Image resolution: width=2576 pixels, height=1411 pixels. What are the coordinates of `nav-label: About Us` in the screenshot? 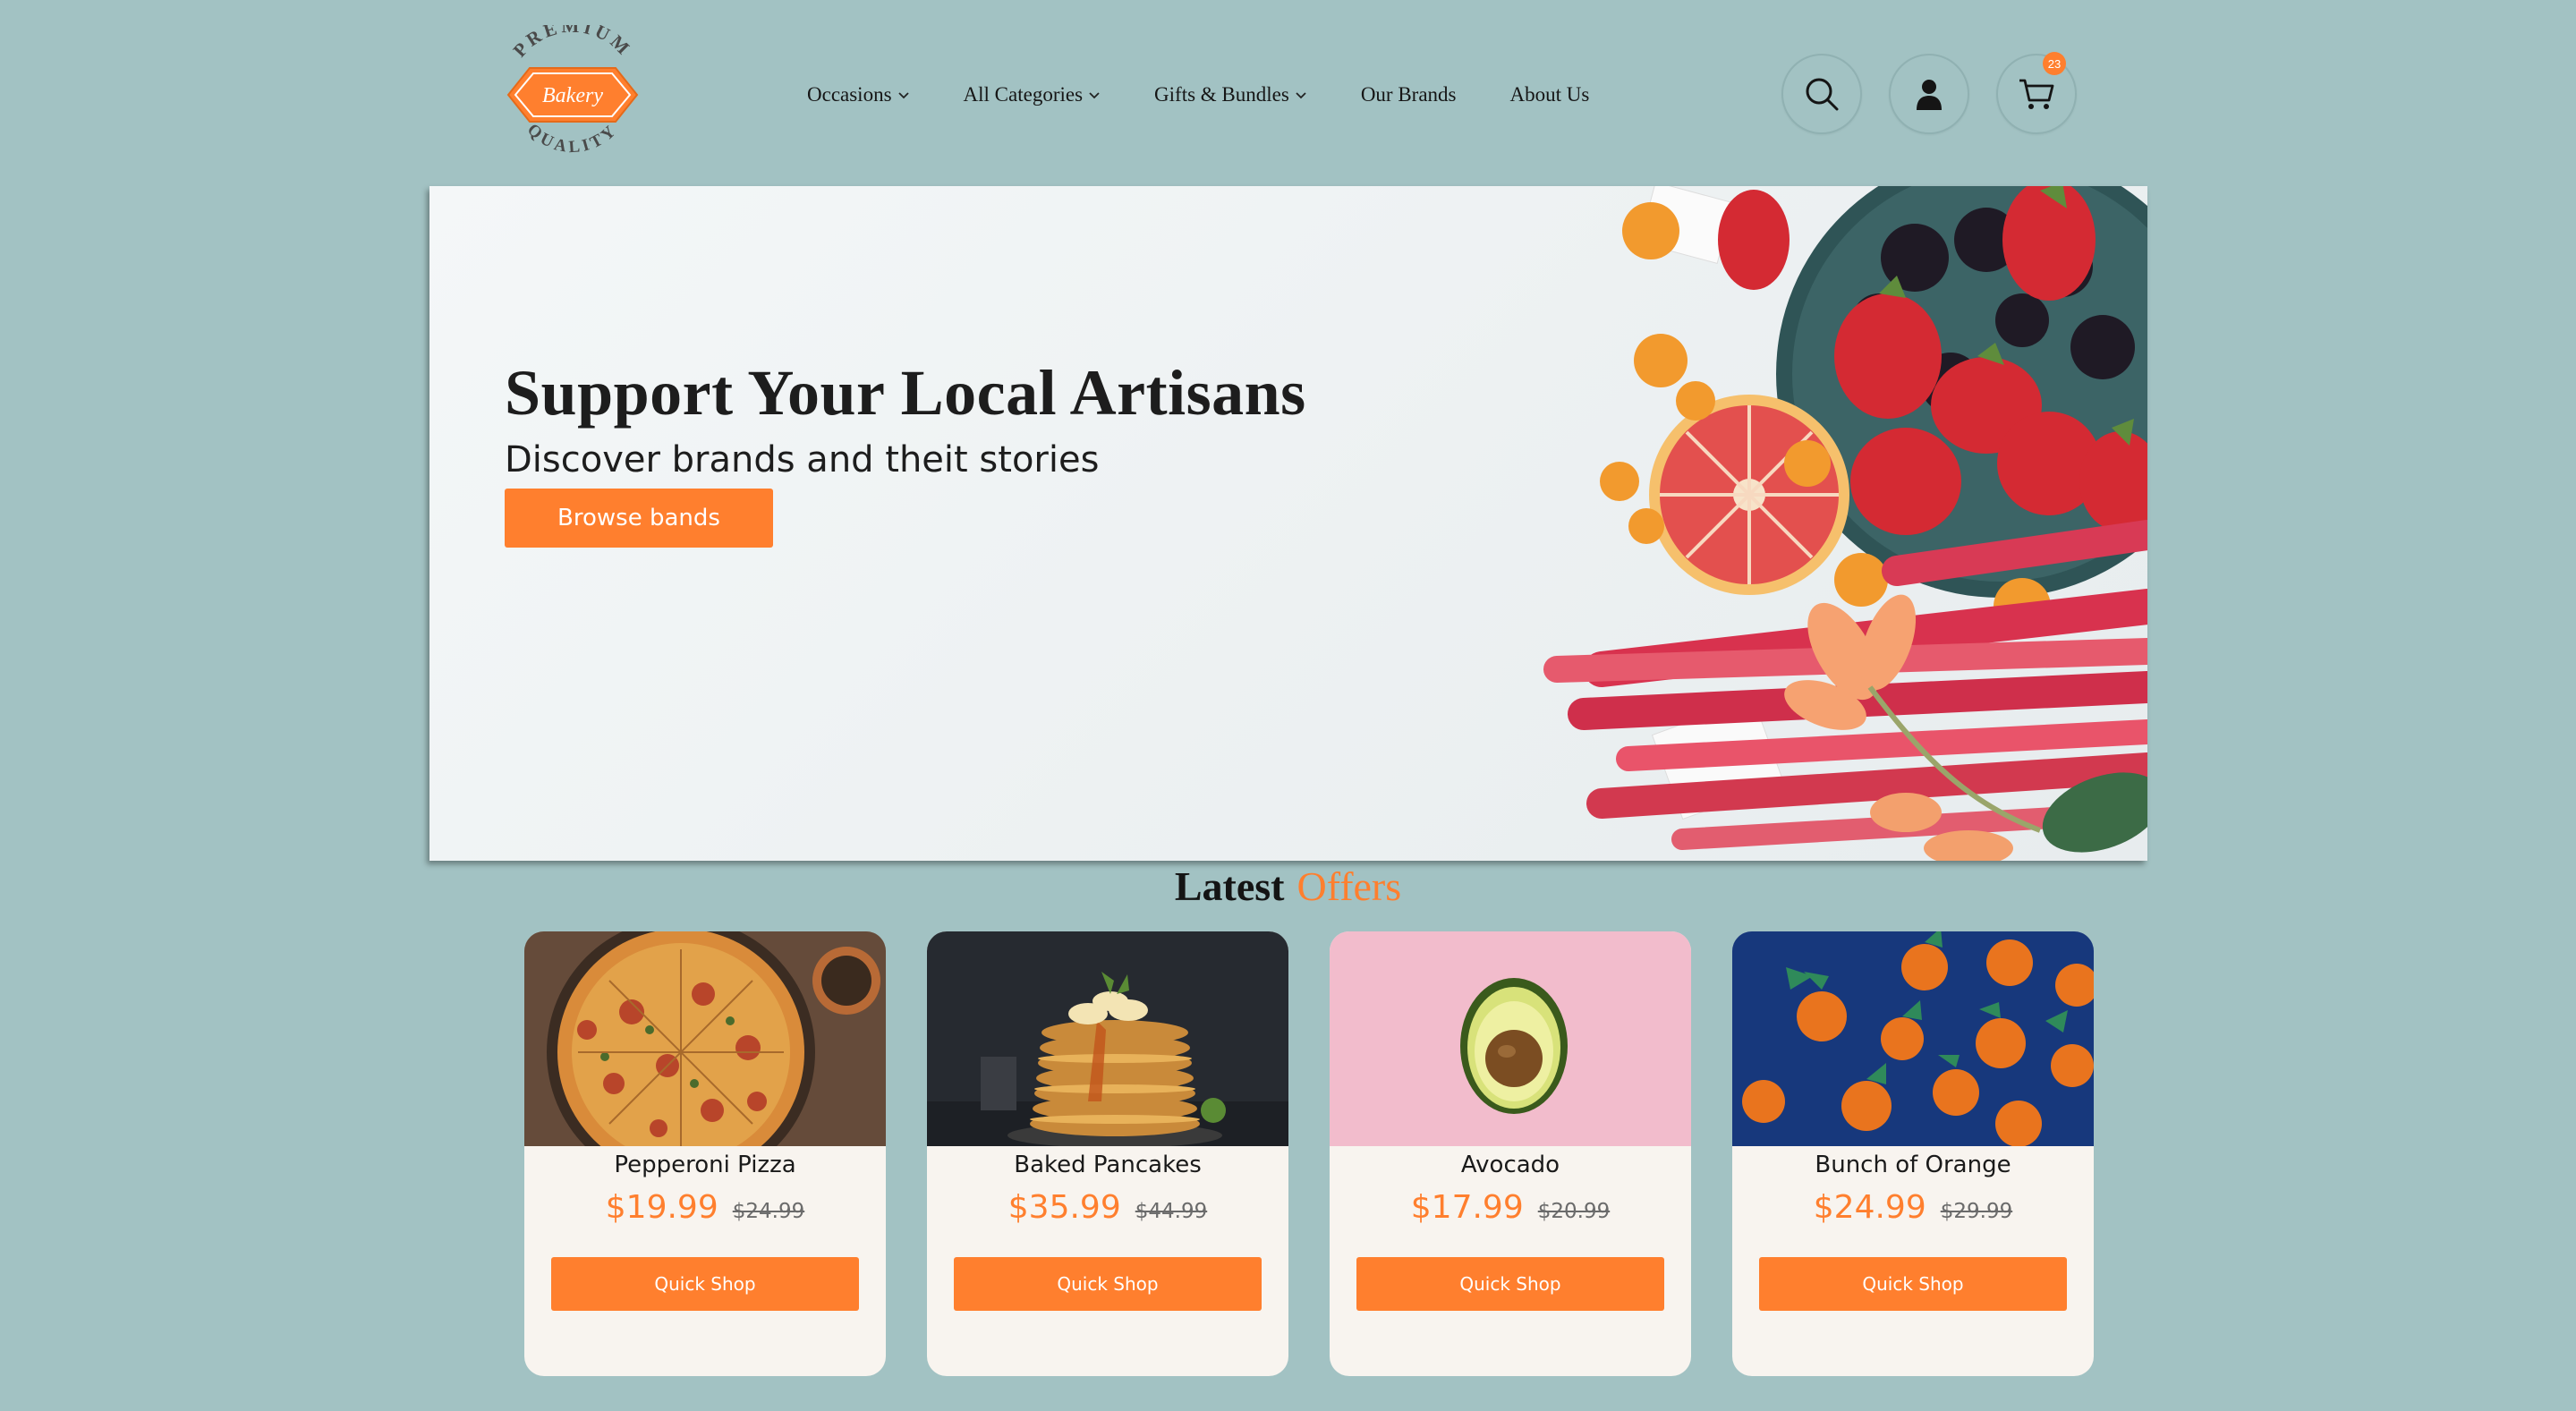 It's located at (1549, 94).